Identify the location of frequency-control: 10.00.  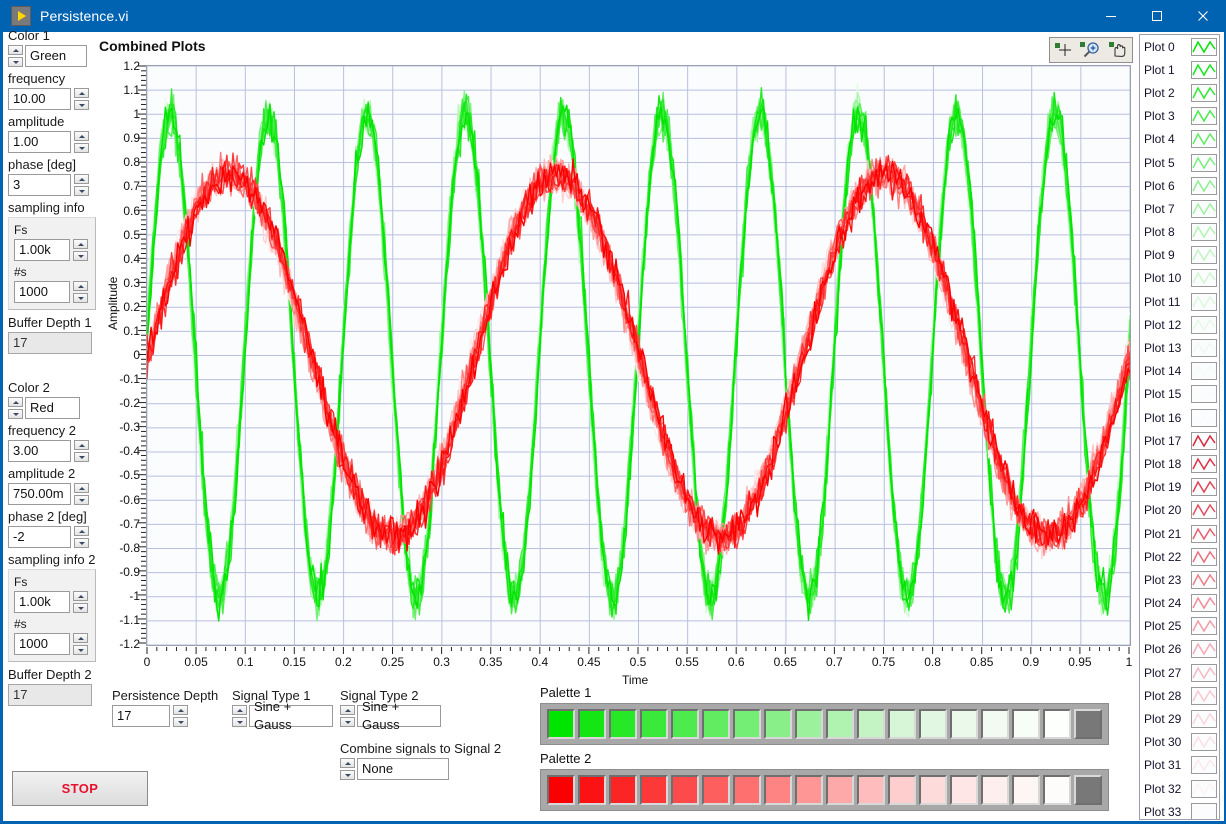
(56, 99).